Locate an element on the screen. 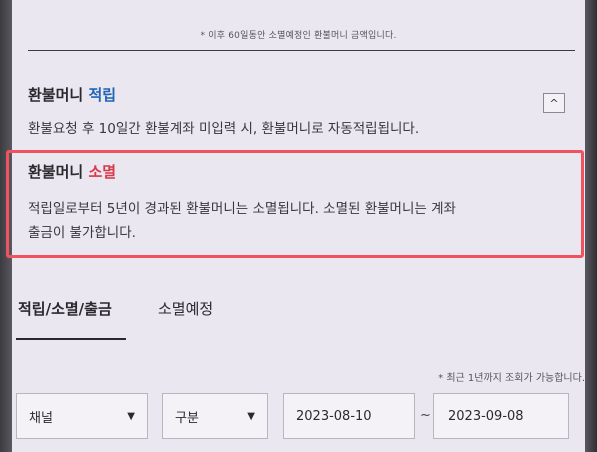 The image size is (597, 452). expiry-title: 환불머니 소멸 is located at coordinates (72, 171).